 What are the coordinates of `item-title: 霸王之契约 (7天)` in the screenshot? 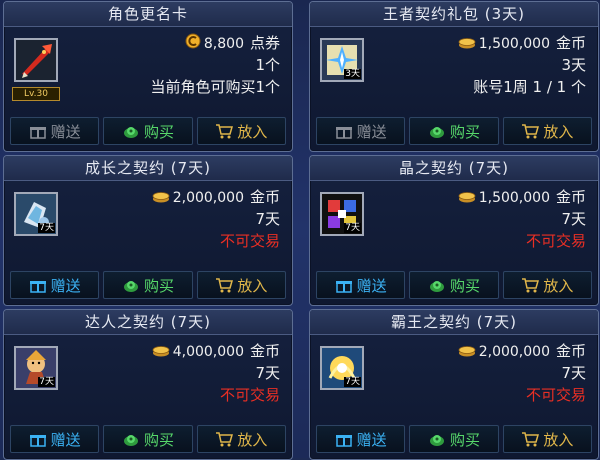 It's located at (454, 322).